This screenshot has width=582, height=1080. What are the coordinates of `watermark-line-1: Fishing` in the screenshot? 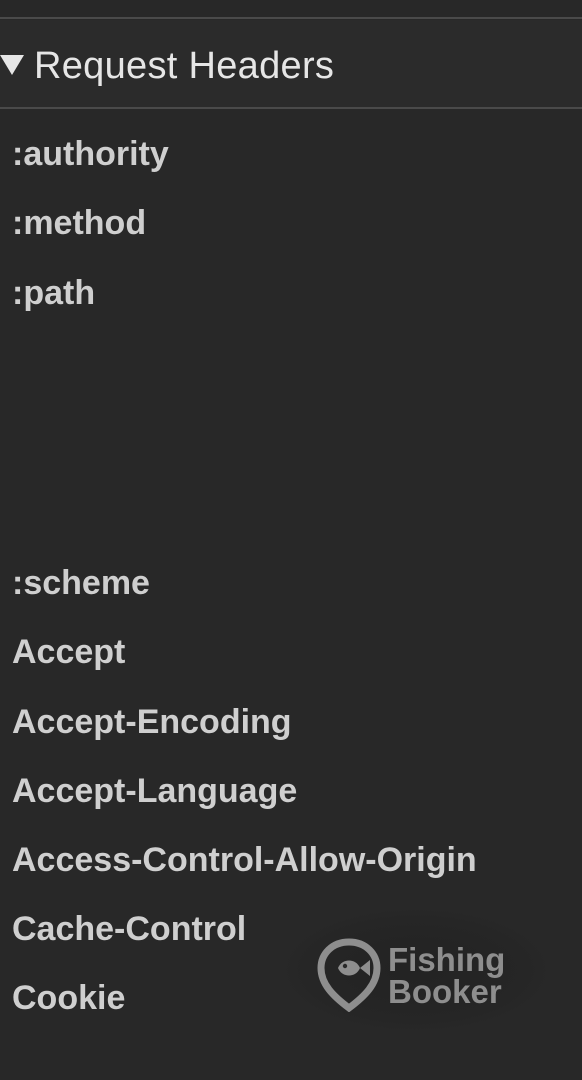 It's located at (447, 959).